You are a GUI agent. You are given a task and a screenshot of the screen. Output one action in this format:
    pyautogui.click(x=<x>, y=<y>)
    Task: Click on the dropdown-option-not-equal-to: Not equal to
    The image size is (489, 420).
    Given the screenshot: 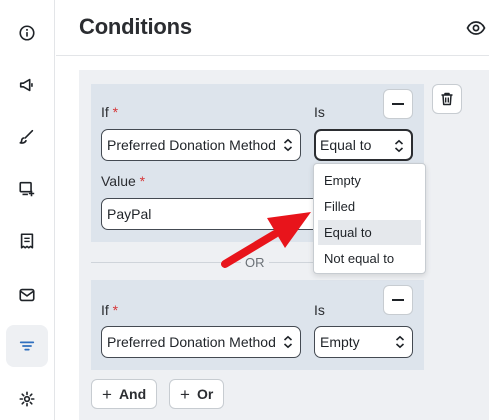 What is the action you would take?
    pyautogui.click(x=369, y=258)
    